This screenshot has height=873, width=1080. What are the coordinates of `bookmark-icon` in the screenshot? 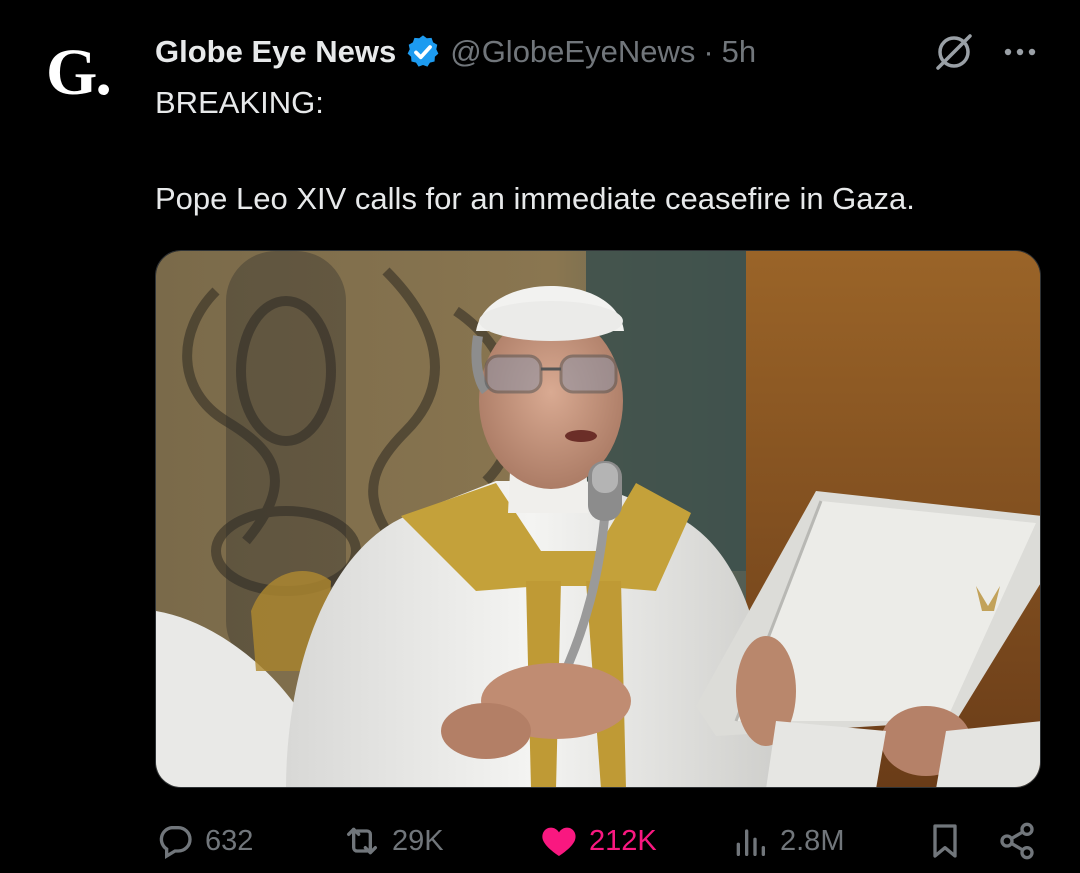 It's located at (945, 841).